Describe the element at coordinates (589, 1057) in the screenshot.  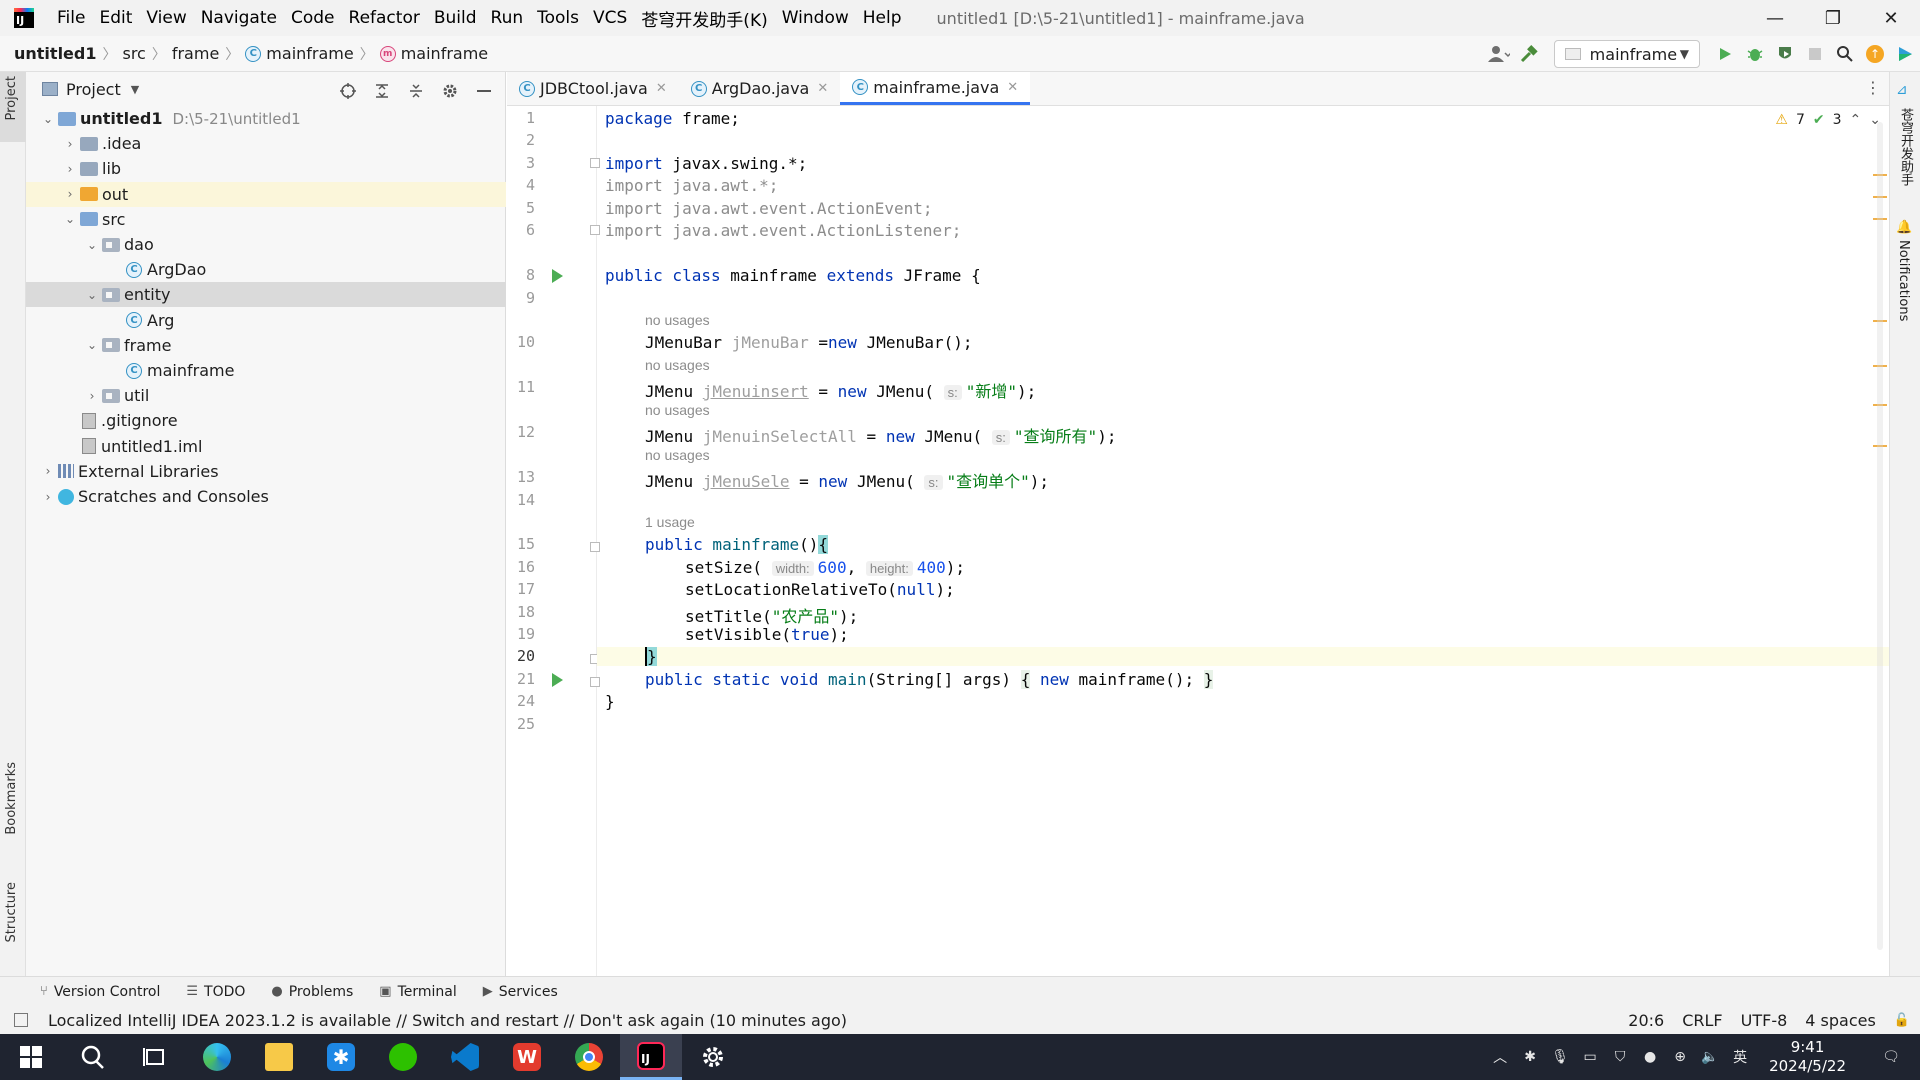
I see `chrome-icon` at that location.